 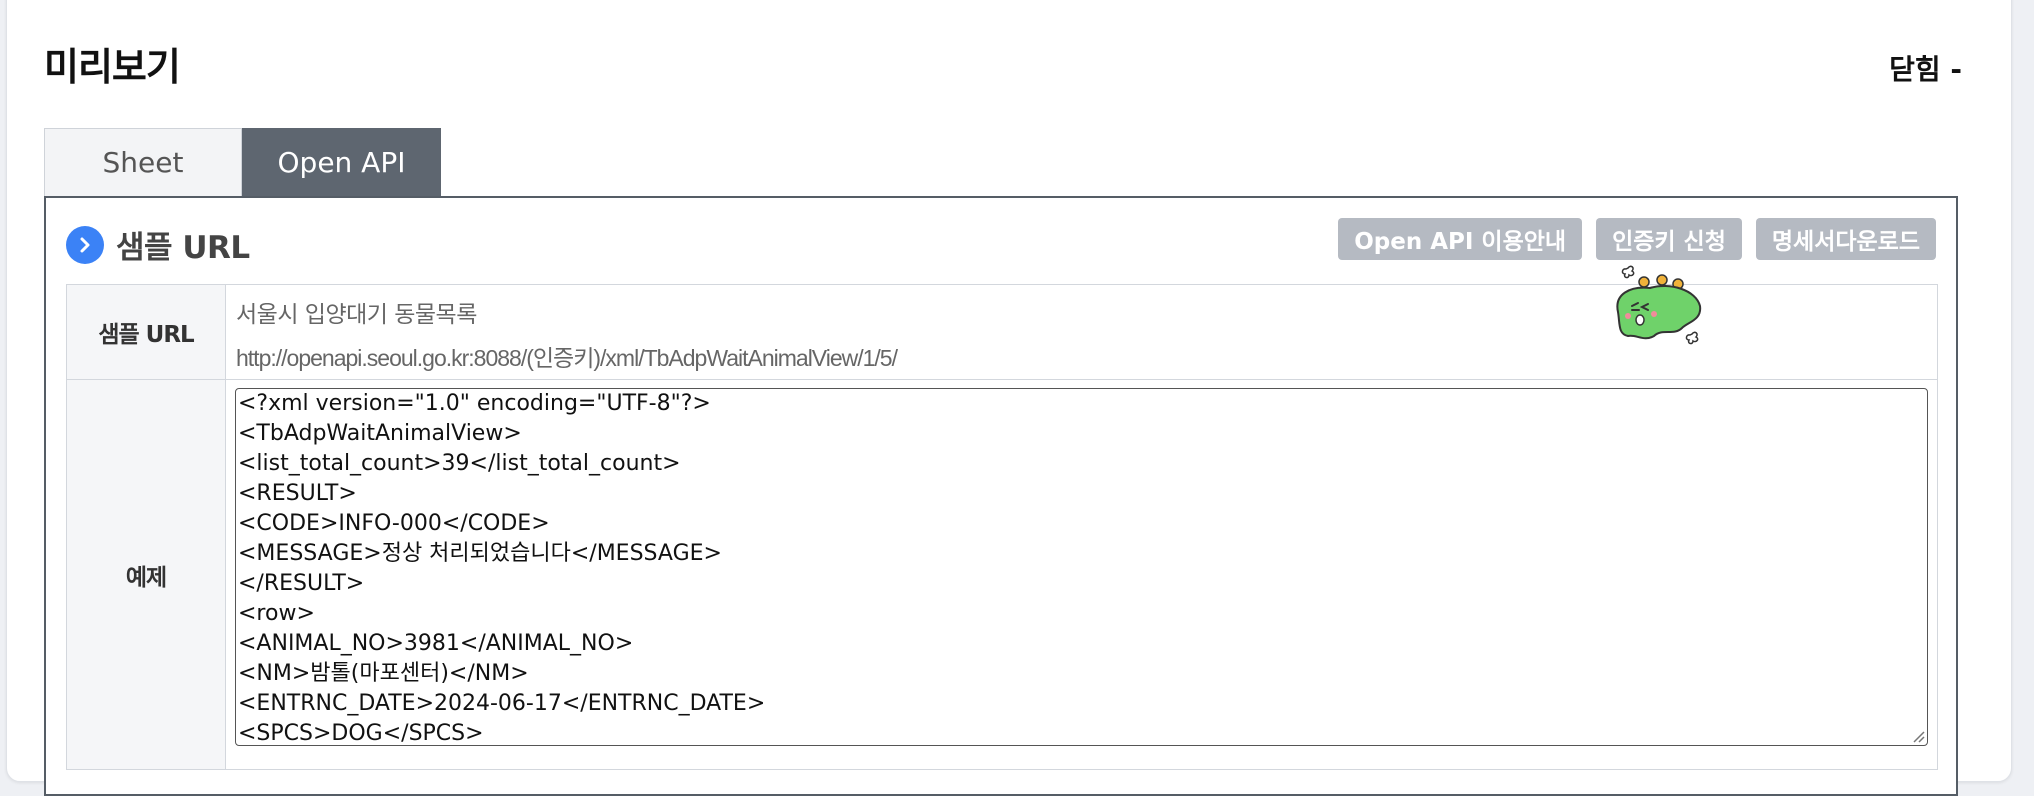 I want to click on code-line: </RESULT>, so click(x=301, y=583).